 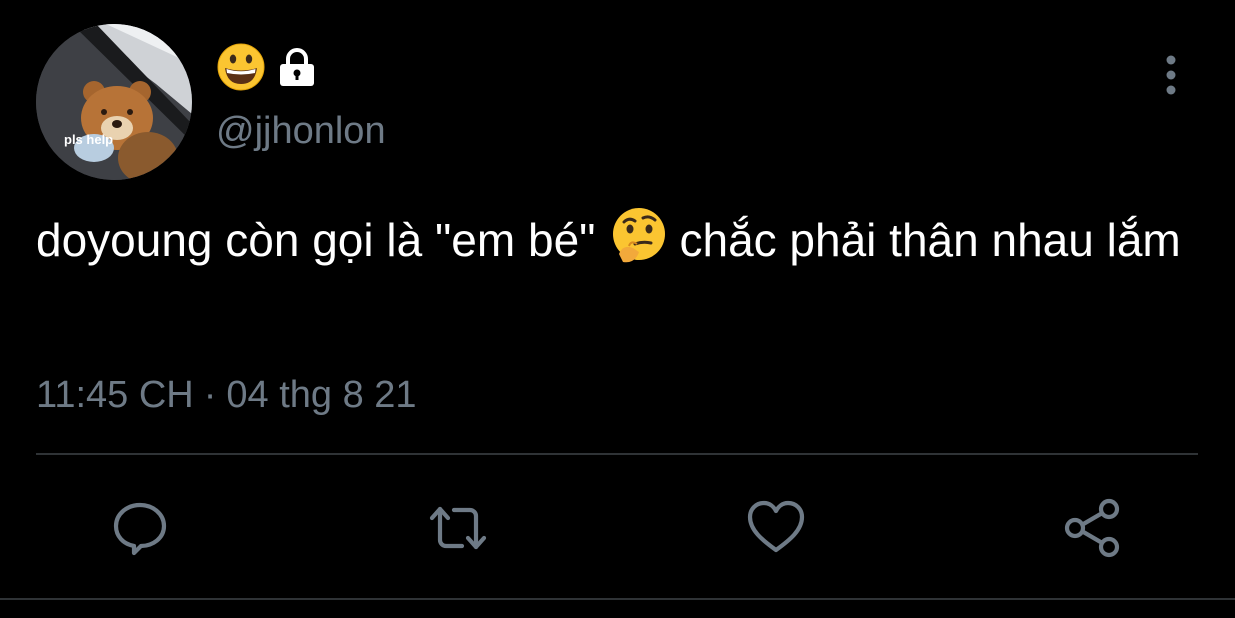 What do you see at coordinates (241, 67) in the screenshot?
I see `grinning-face-icon` at bounding box center [241, 67].